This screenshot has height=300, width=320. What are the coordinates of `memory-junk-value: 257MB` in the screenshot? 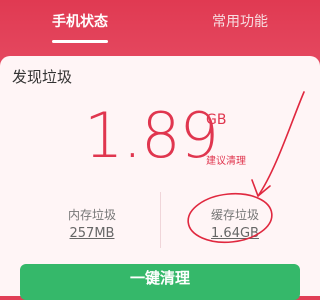 It's located at (92, 233).